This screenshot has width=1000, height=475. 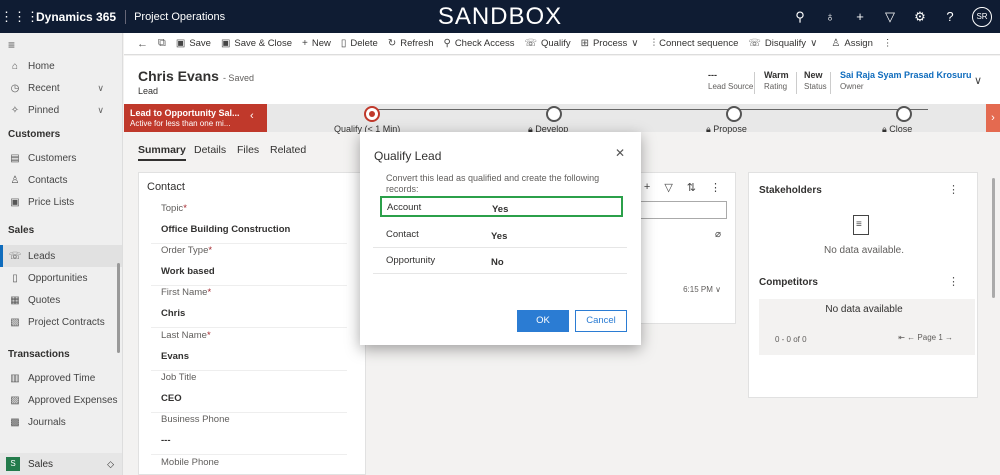 I want to click on tab-summary: Summary, so click(x=162, y=152).